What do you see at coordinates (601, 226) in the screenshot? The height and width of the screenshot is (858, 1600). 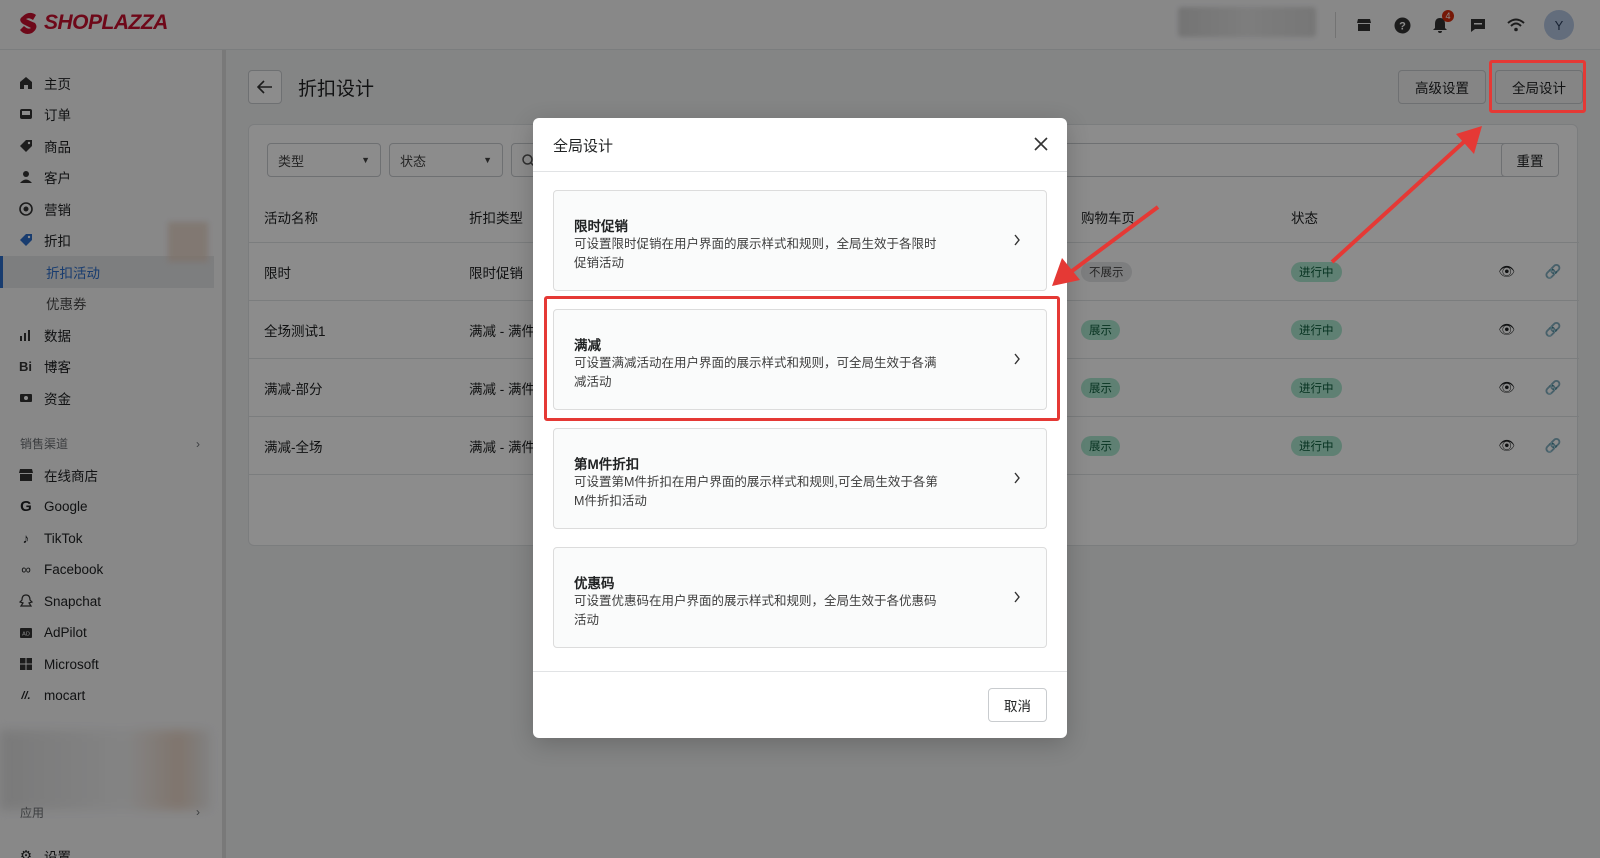 I see `option-title: 限时促销` at bounding box center [601, 226].